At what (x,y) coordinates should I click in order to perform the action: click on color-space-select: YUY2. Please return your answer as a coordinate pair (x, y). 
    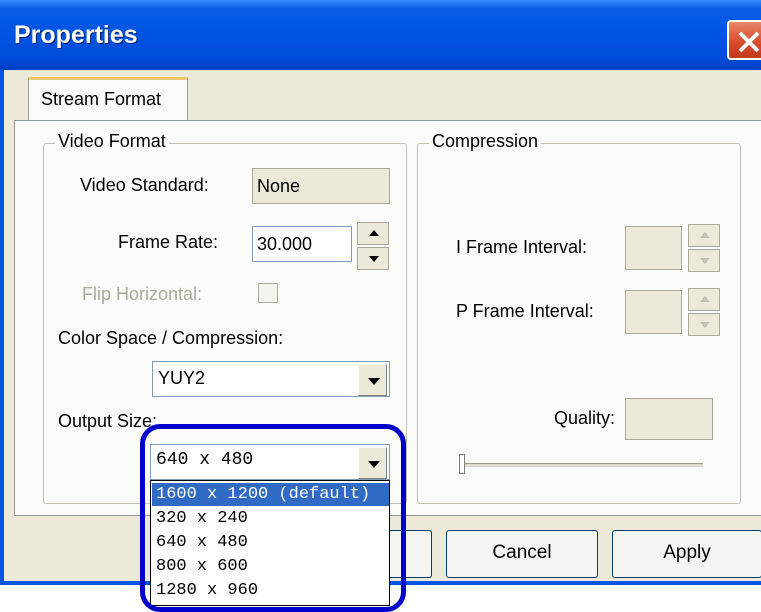
    Looking at the image, I should click on (271, 379).